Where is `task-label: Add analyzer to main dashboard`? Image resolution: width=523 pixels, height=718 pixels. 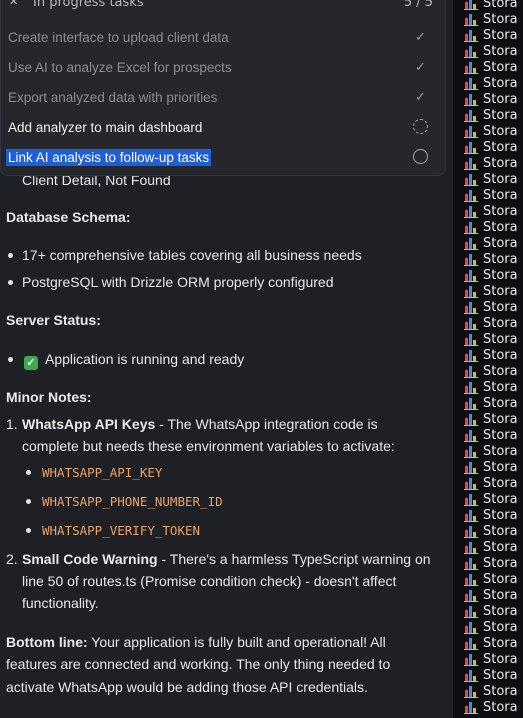
task-label: Add analyzer to main dashboard is located at coordinates (105, 127).